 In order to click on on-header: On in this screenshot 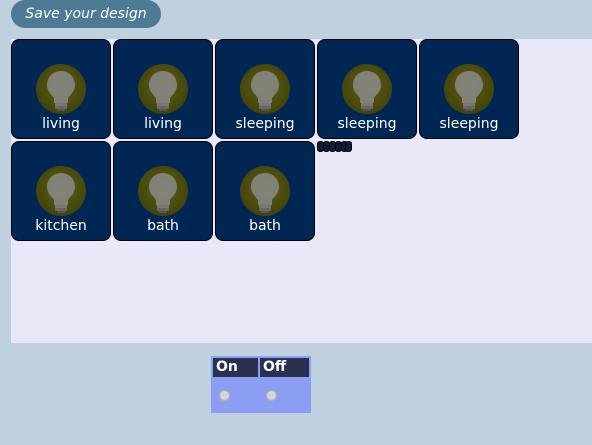, I will do `click(235, 367)`.